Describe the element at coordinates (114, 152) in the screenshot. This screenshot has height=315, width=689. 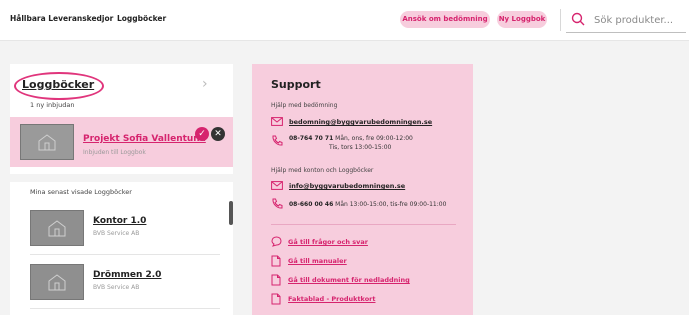
I see `invite-subtitle: Inbjuden till Loggbok` at that location.